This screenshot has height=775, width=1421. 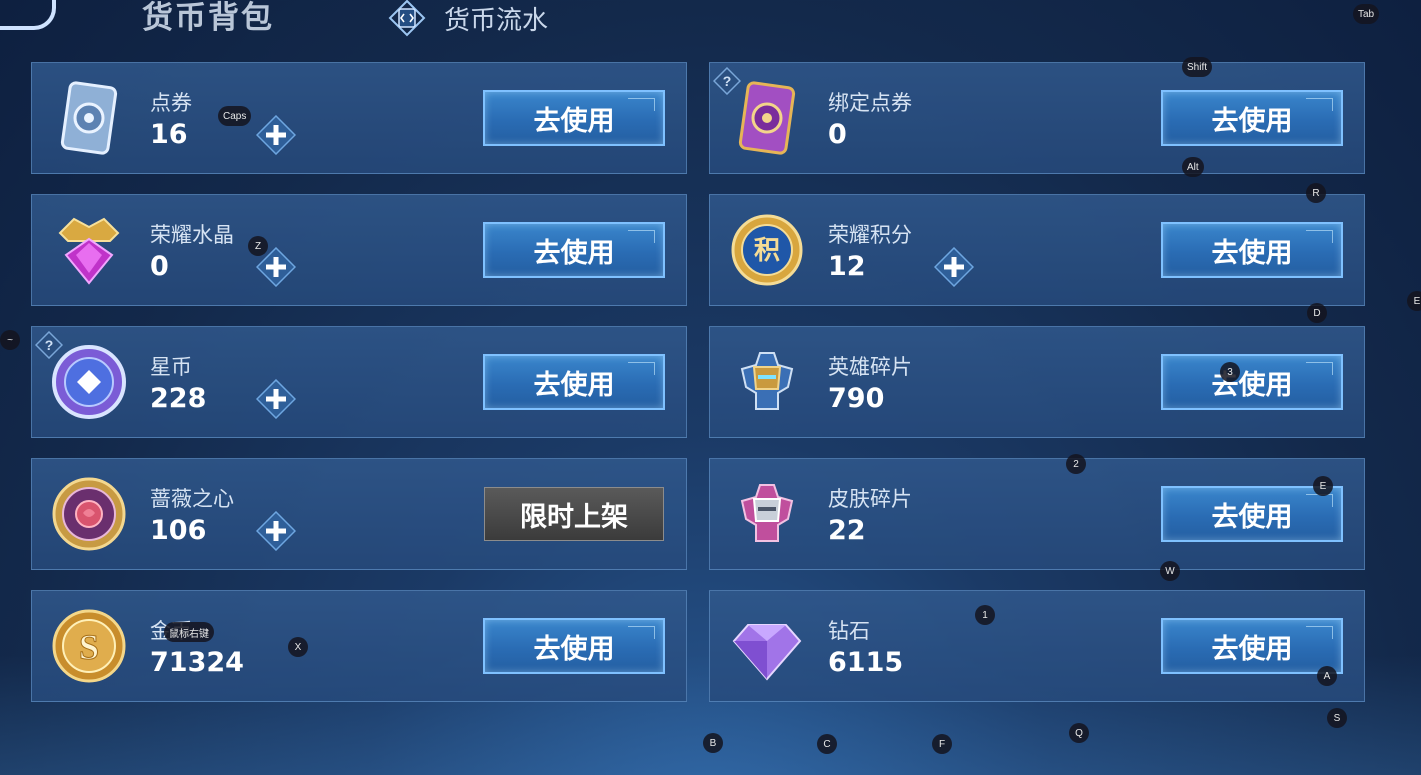 What do you see at coordinates (208, 18) in the screenshot?
I see `page-title: 货币背包` at bounding box center [208, 18].